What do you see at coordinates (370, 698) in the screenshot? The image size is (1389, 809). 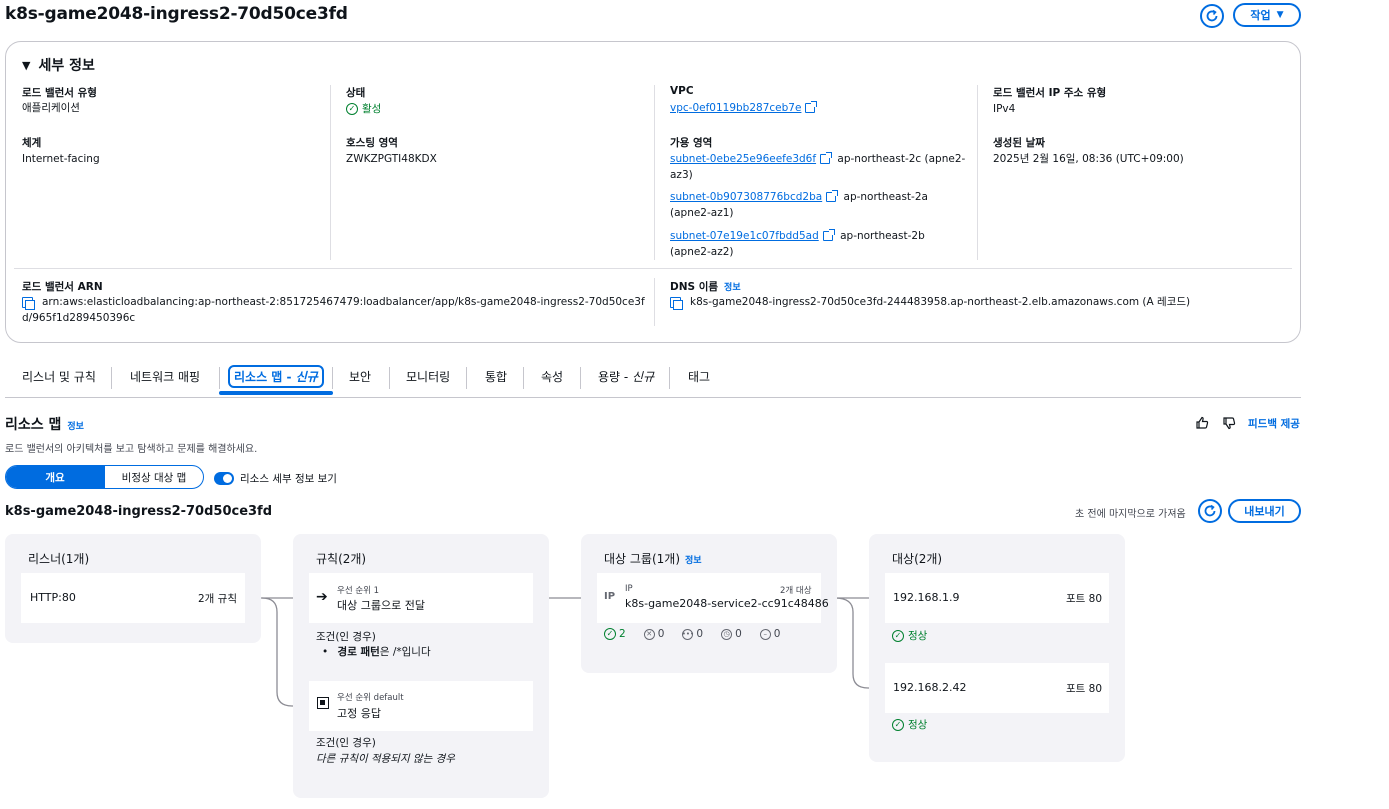 I see `rule-priority: 우선 순위 default` at bounding box center [370, 698].